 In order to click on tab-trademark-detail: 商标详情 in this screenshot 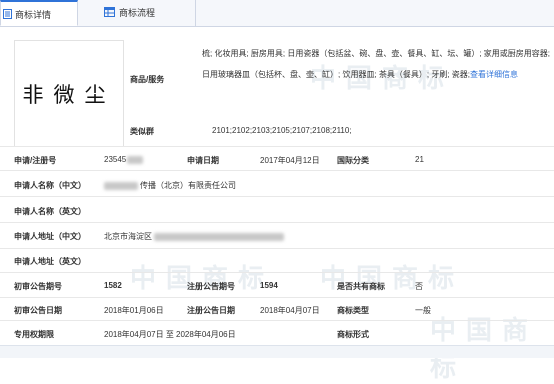, I will do `click(39, 13)`.